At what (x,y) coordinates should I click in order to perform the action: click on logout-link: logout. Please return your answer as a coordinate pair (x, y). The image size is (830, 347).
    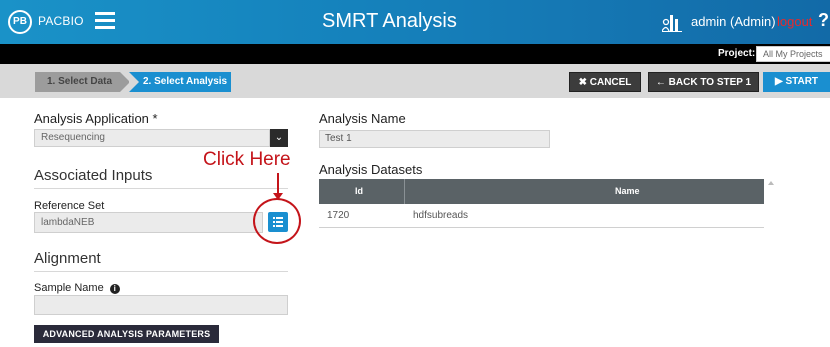
    Looking at the image, I should click on (794, 21).